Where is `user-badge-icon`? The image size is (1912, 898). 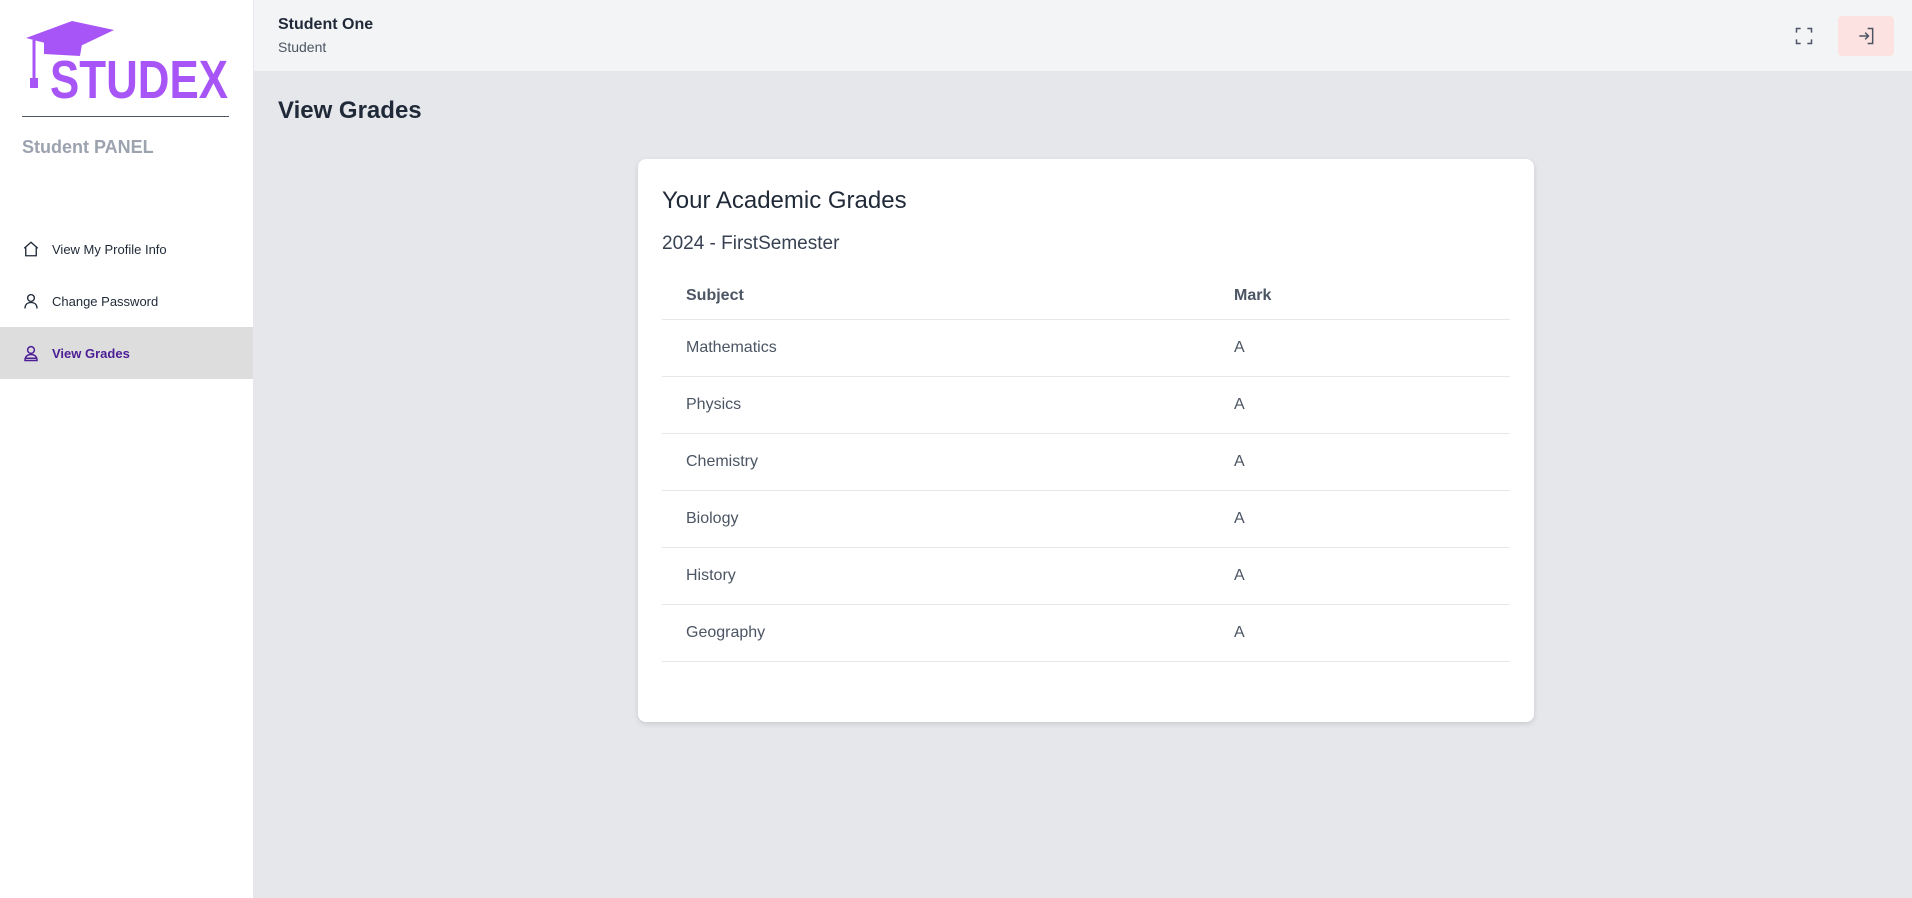
user-badge-icon is located at coordinates (31, 353).